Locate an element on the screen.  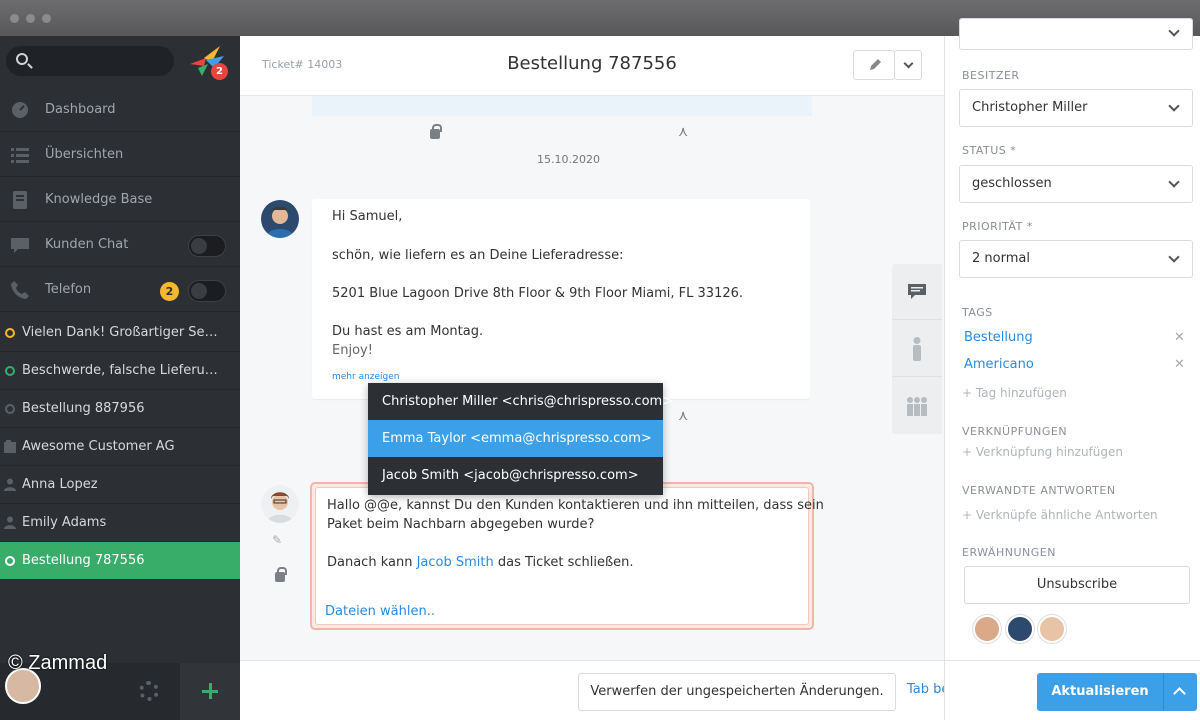
add-related-link: + Verknüpfe ähnliche Antworten is located at coordinates (1060, 515).